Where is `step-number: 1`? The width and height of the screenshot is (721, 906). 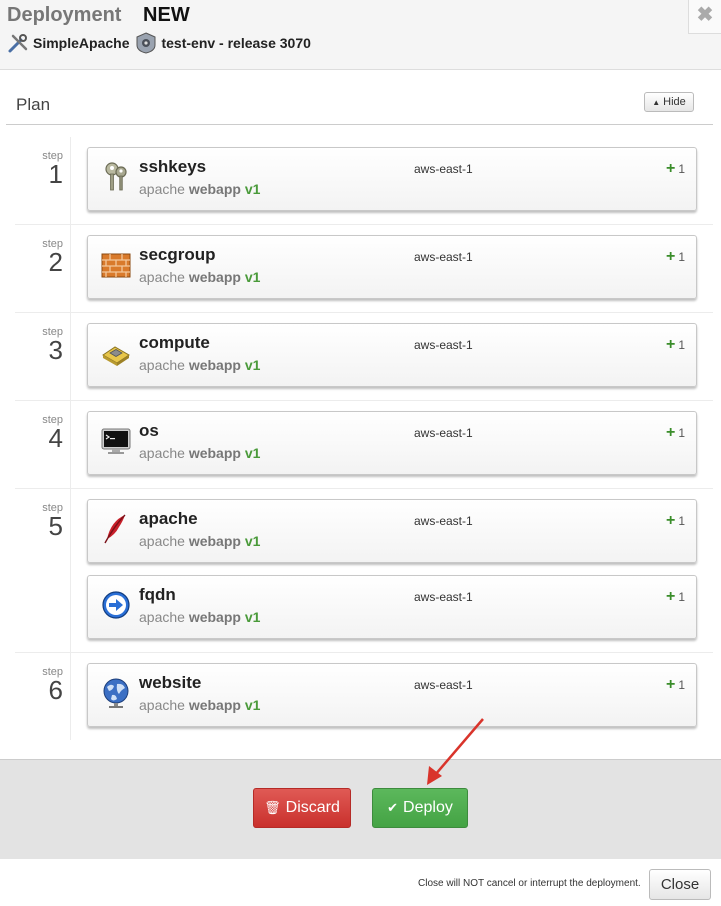
step-number: 1 is located at coordinates (55, 174).